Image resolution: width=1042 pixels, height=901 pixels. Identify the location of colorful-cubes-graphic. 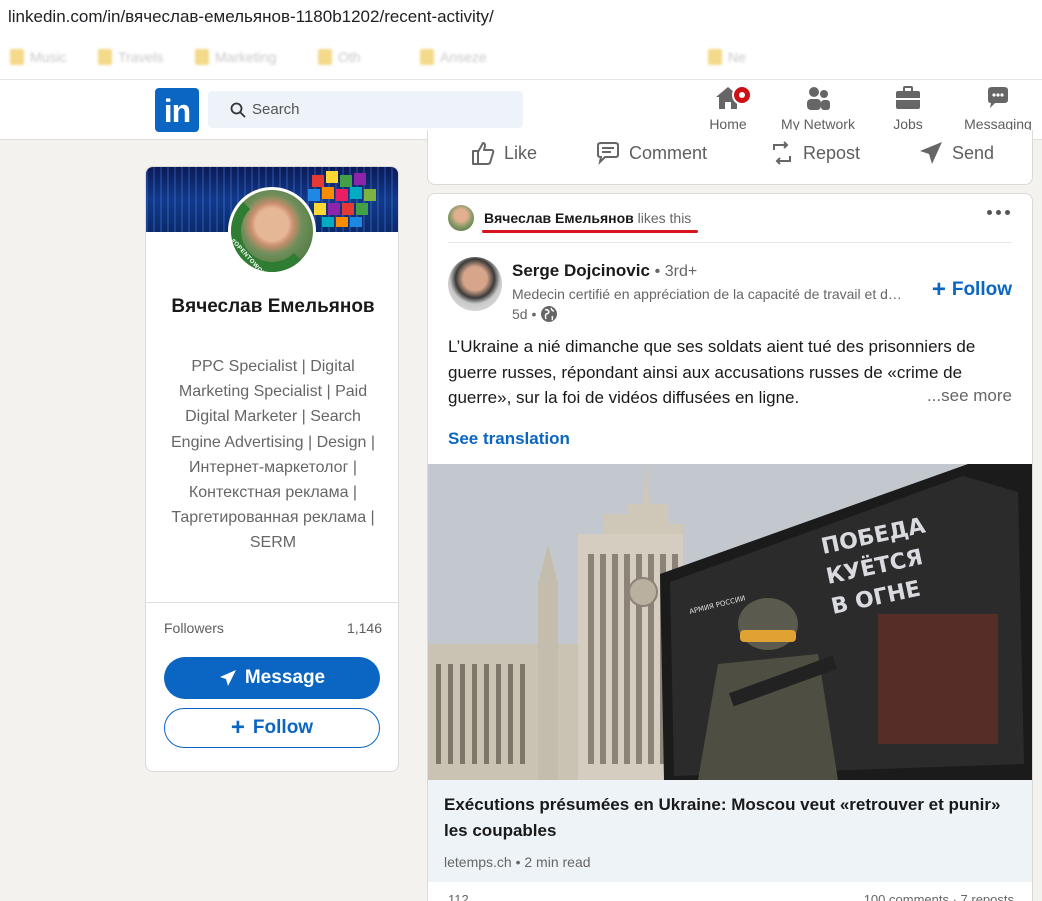
(342, 199).